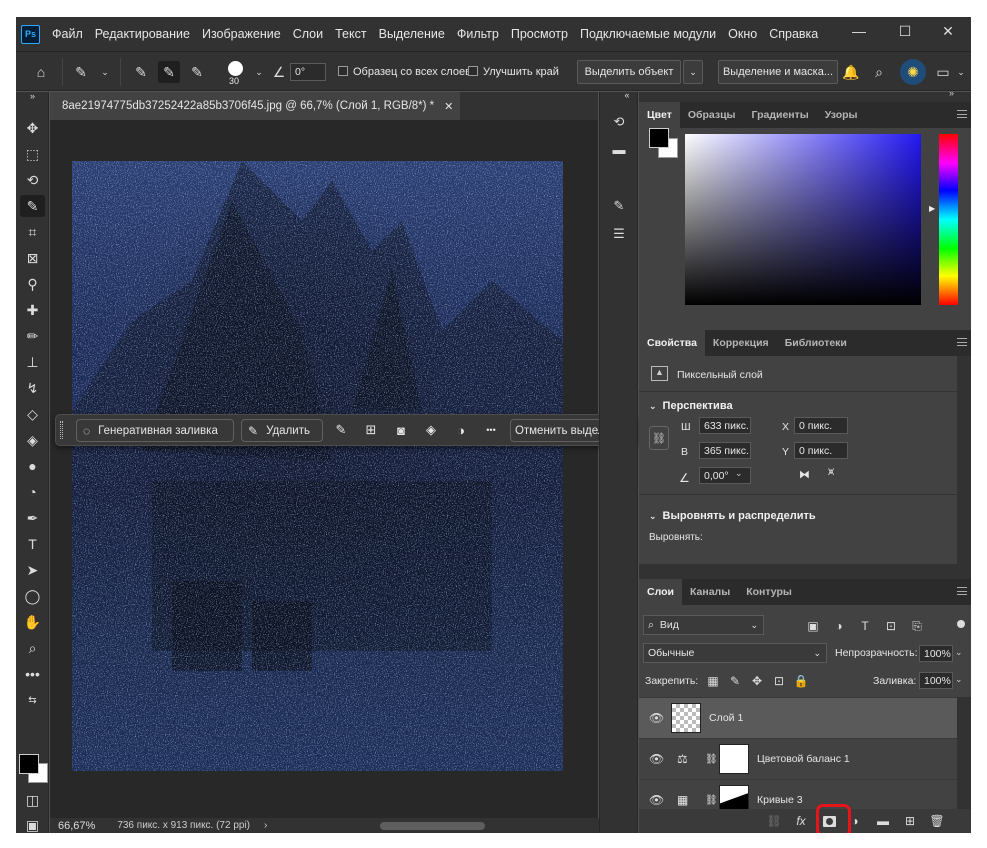 The width and height of the screenshot is (987, 848). Describe the element at coordinates (29, 764) in the screenshot. I see `foreground-color-swatch-top` at that location.